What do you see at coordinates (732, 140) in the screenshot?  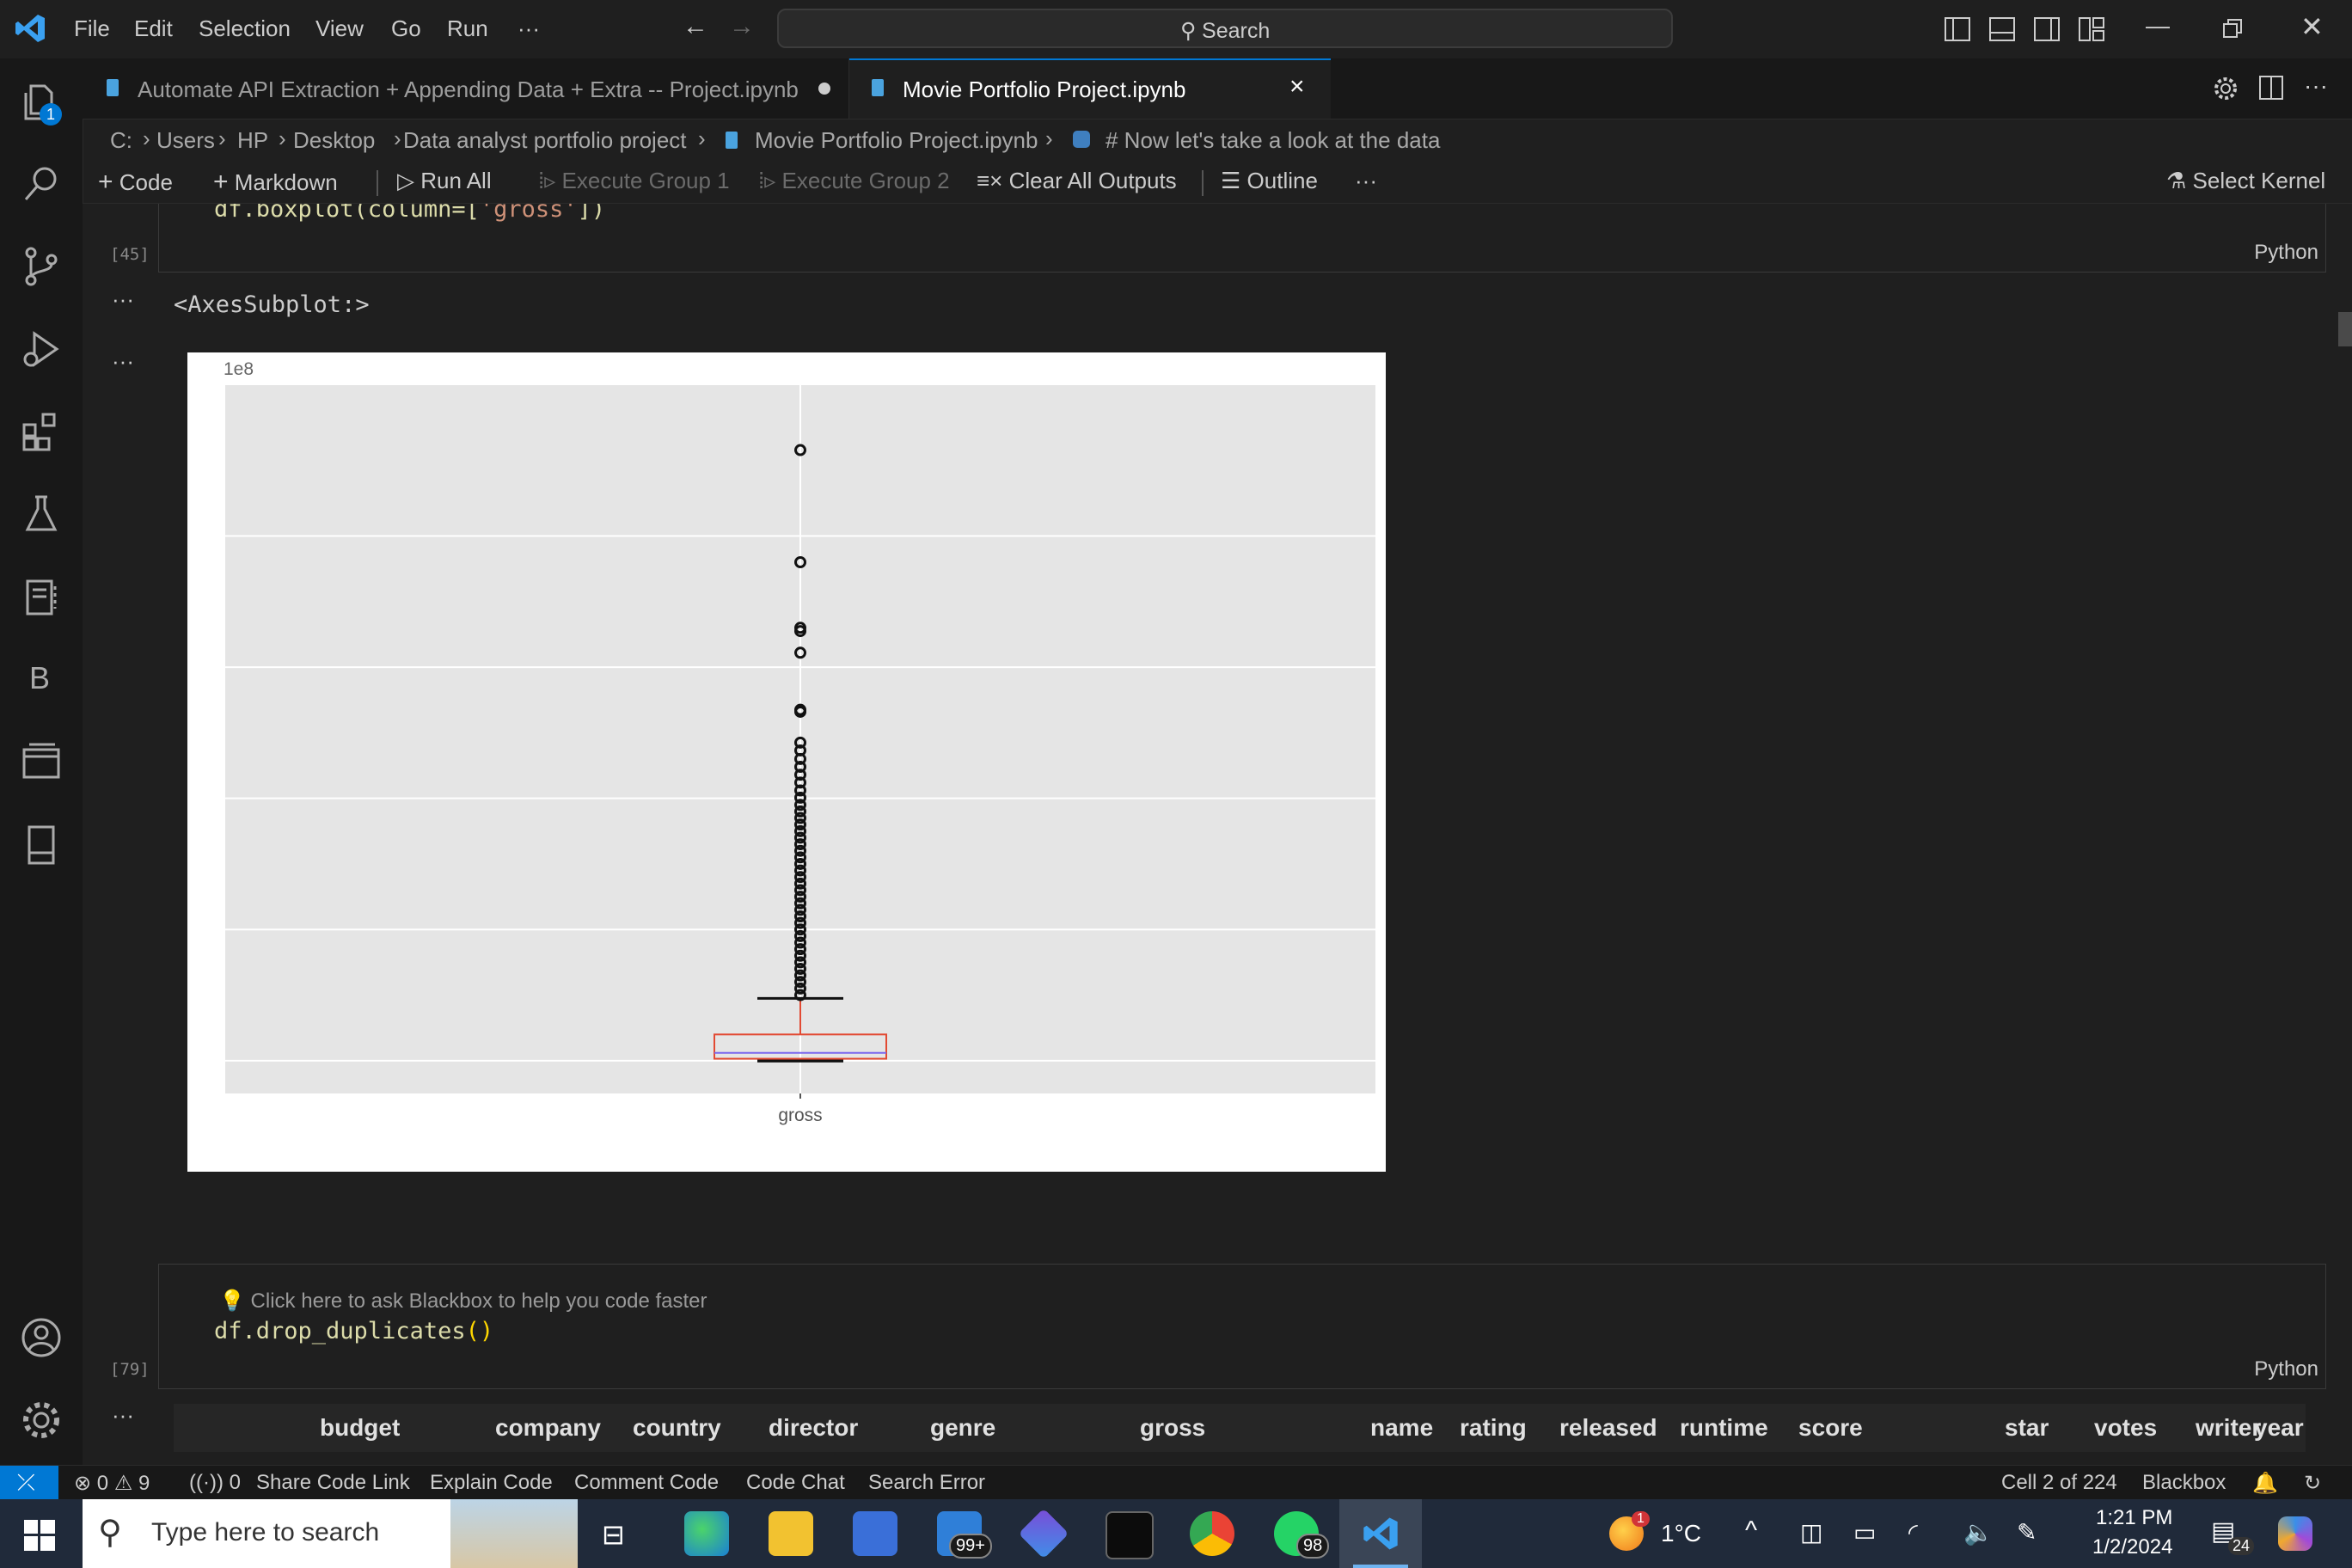 I see `notebook-file-icon` at bounding box center [732, 140].